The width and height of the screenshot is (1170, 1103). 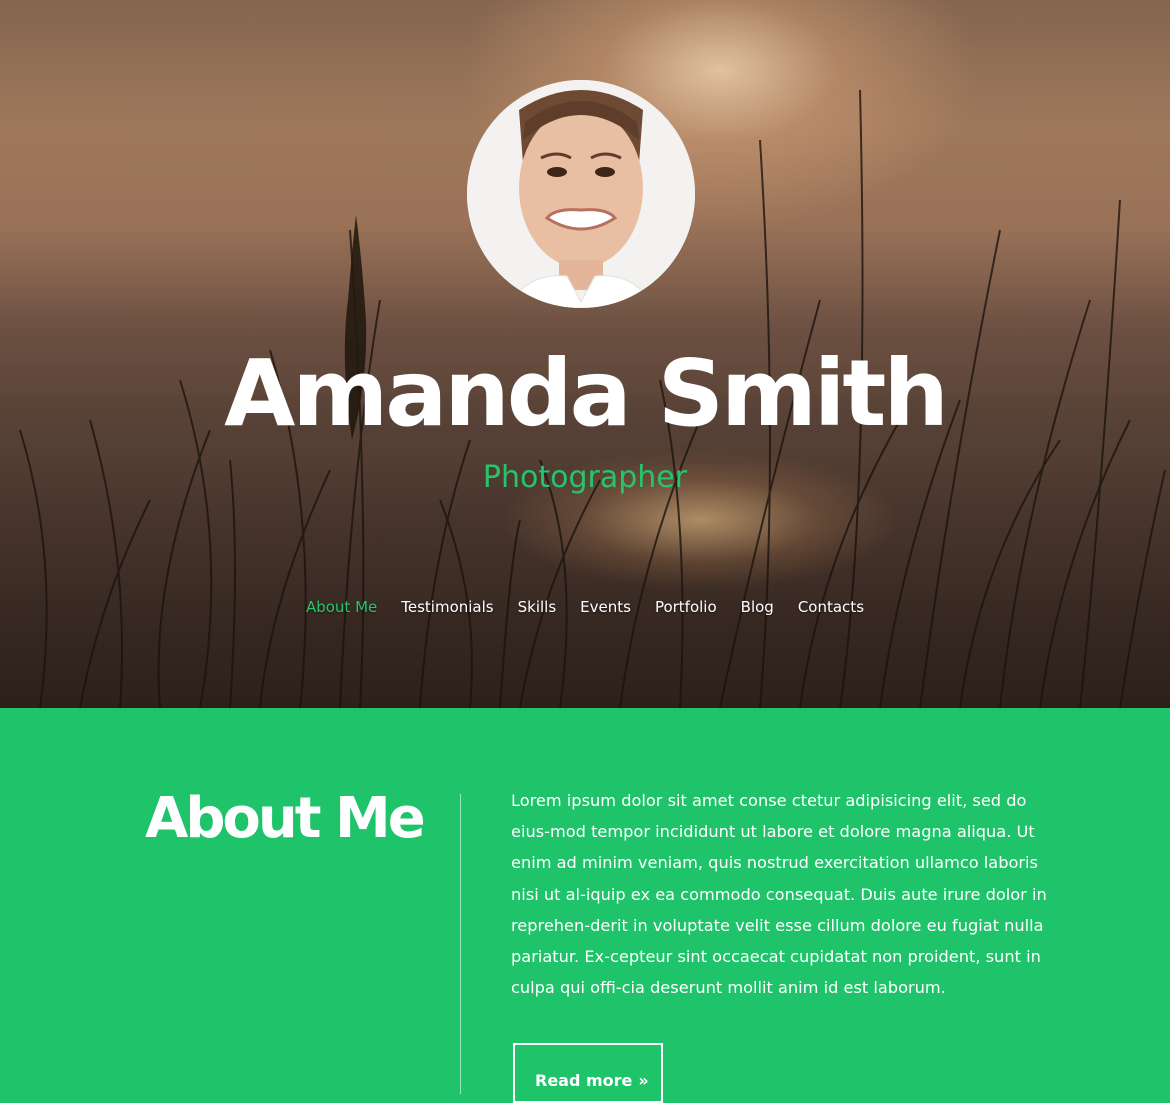 I want to click on read-more-button: Read more», so click(x=588, y=1073).